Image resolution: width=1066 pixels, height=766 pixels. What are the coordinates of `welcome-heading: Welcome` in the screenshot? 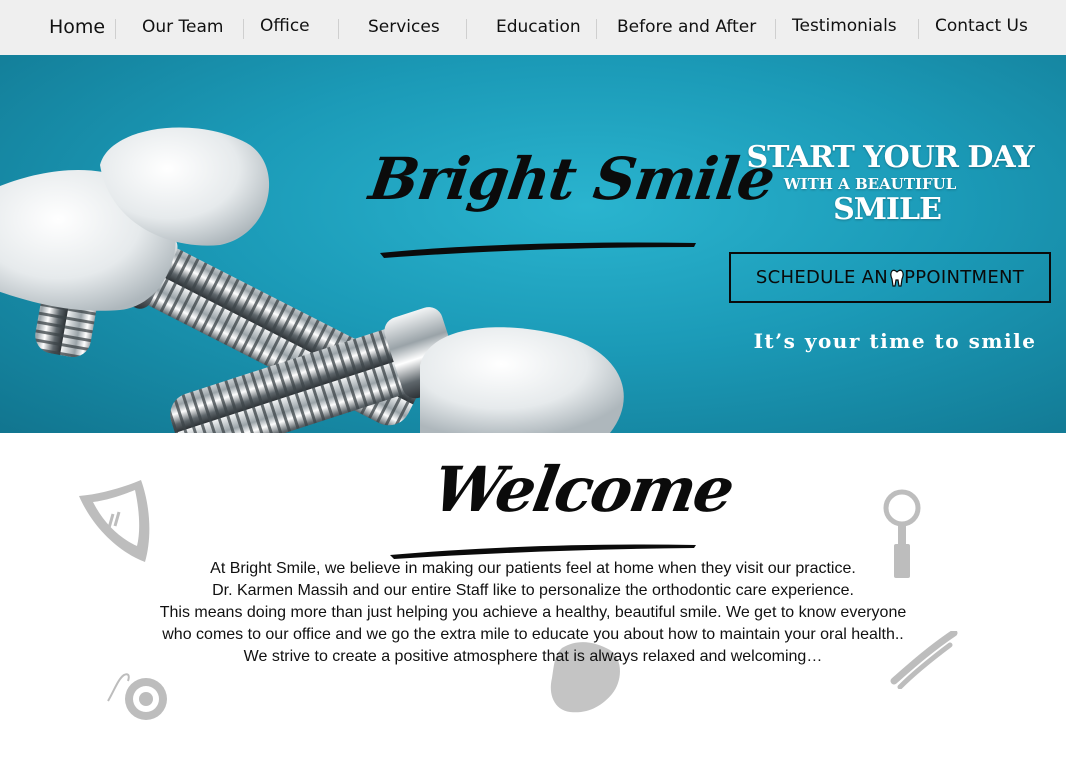 It's located at (564, 506).